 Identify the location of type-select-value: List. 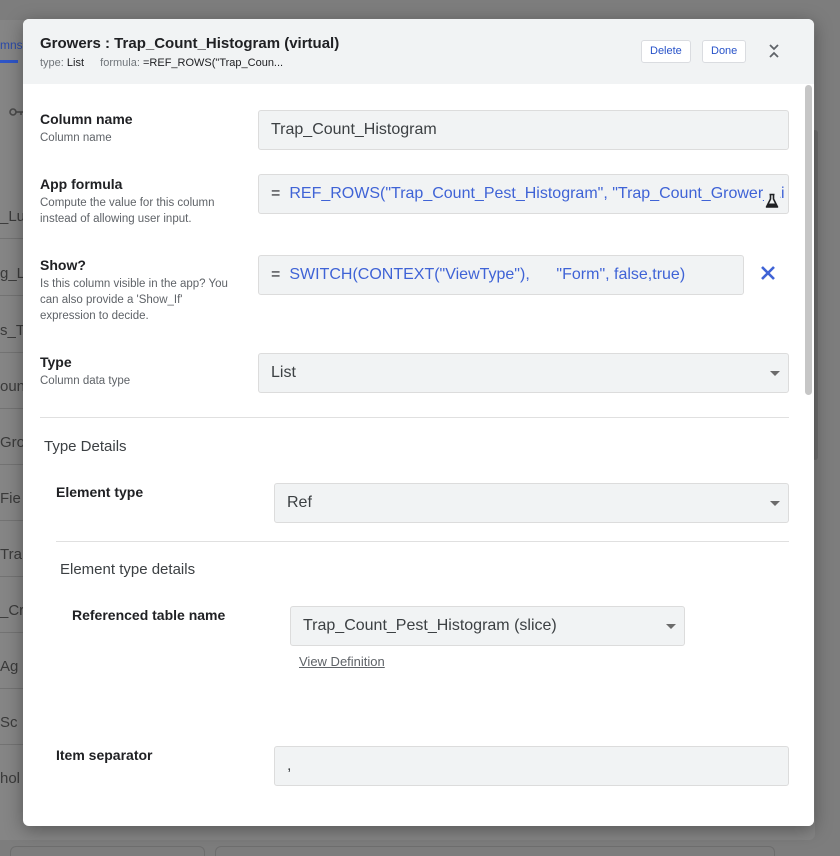
(283, 372).